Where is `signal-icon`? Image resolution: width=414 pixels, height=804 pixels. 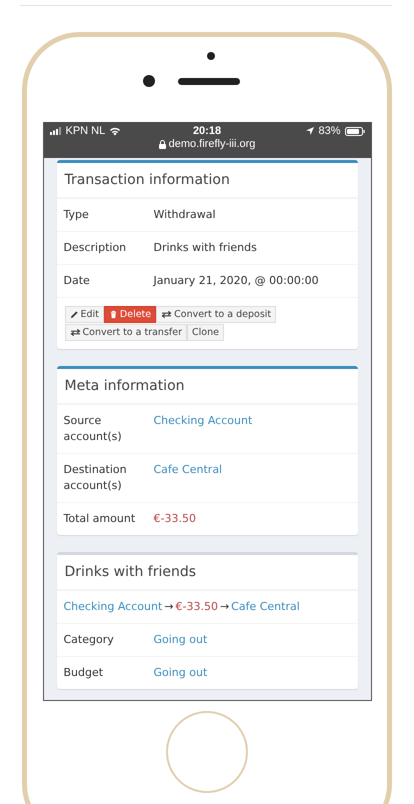 signal-icon is located at coordinates (56, 131).